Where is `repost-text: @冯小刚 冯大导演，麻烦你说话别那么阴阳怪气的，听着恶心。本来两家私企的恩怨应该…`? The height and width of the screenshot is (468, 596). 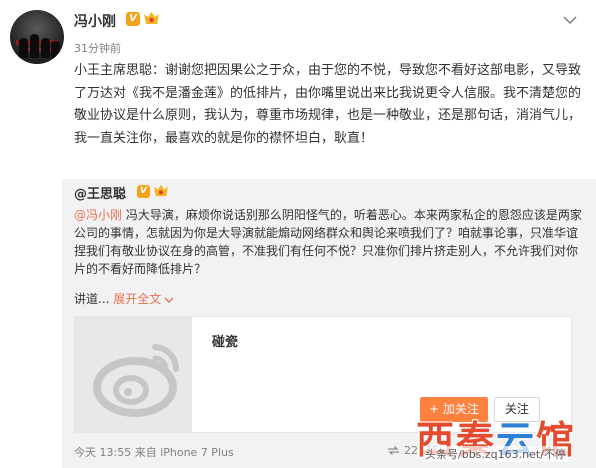 repost-text: @冯小刚 冯大导演，麻烦你说话别那么阴阳怪气的，听着恶心。本来两家私企的恩怨应该… is located at coordinates (330, 242).